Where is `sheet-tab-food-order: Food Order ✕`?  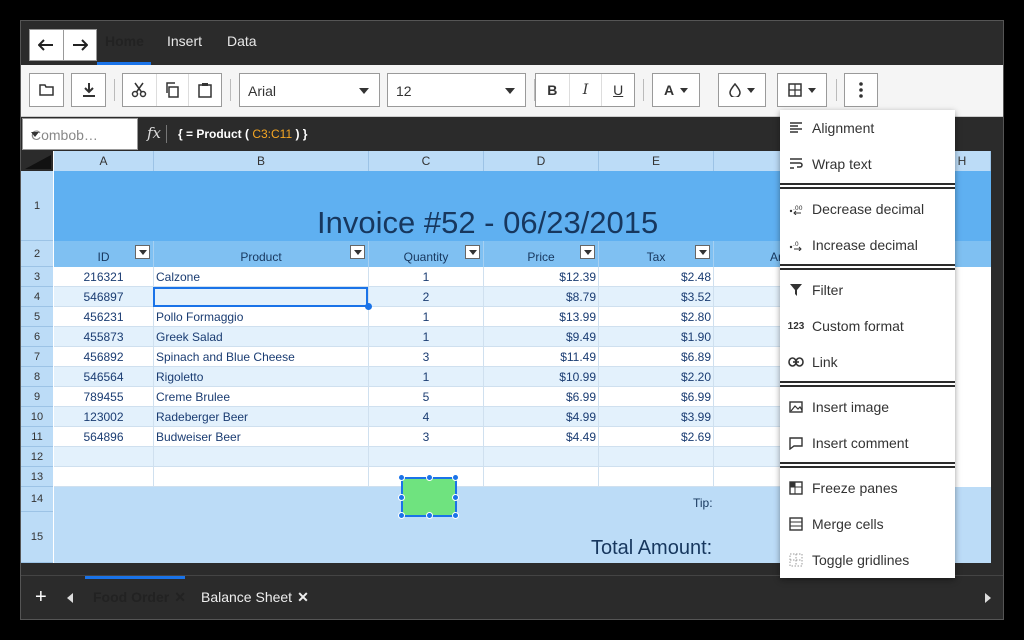 sheet-tab-food-order: Food Order ✕ is located at coordinates (139, 597).